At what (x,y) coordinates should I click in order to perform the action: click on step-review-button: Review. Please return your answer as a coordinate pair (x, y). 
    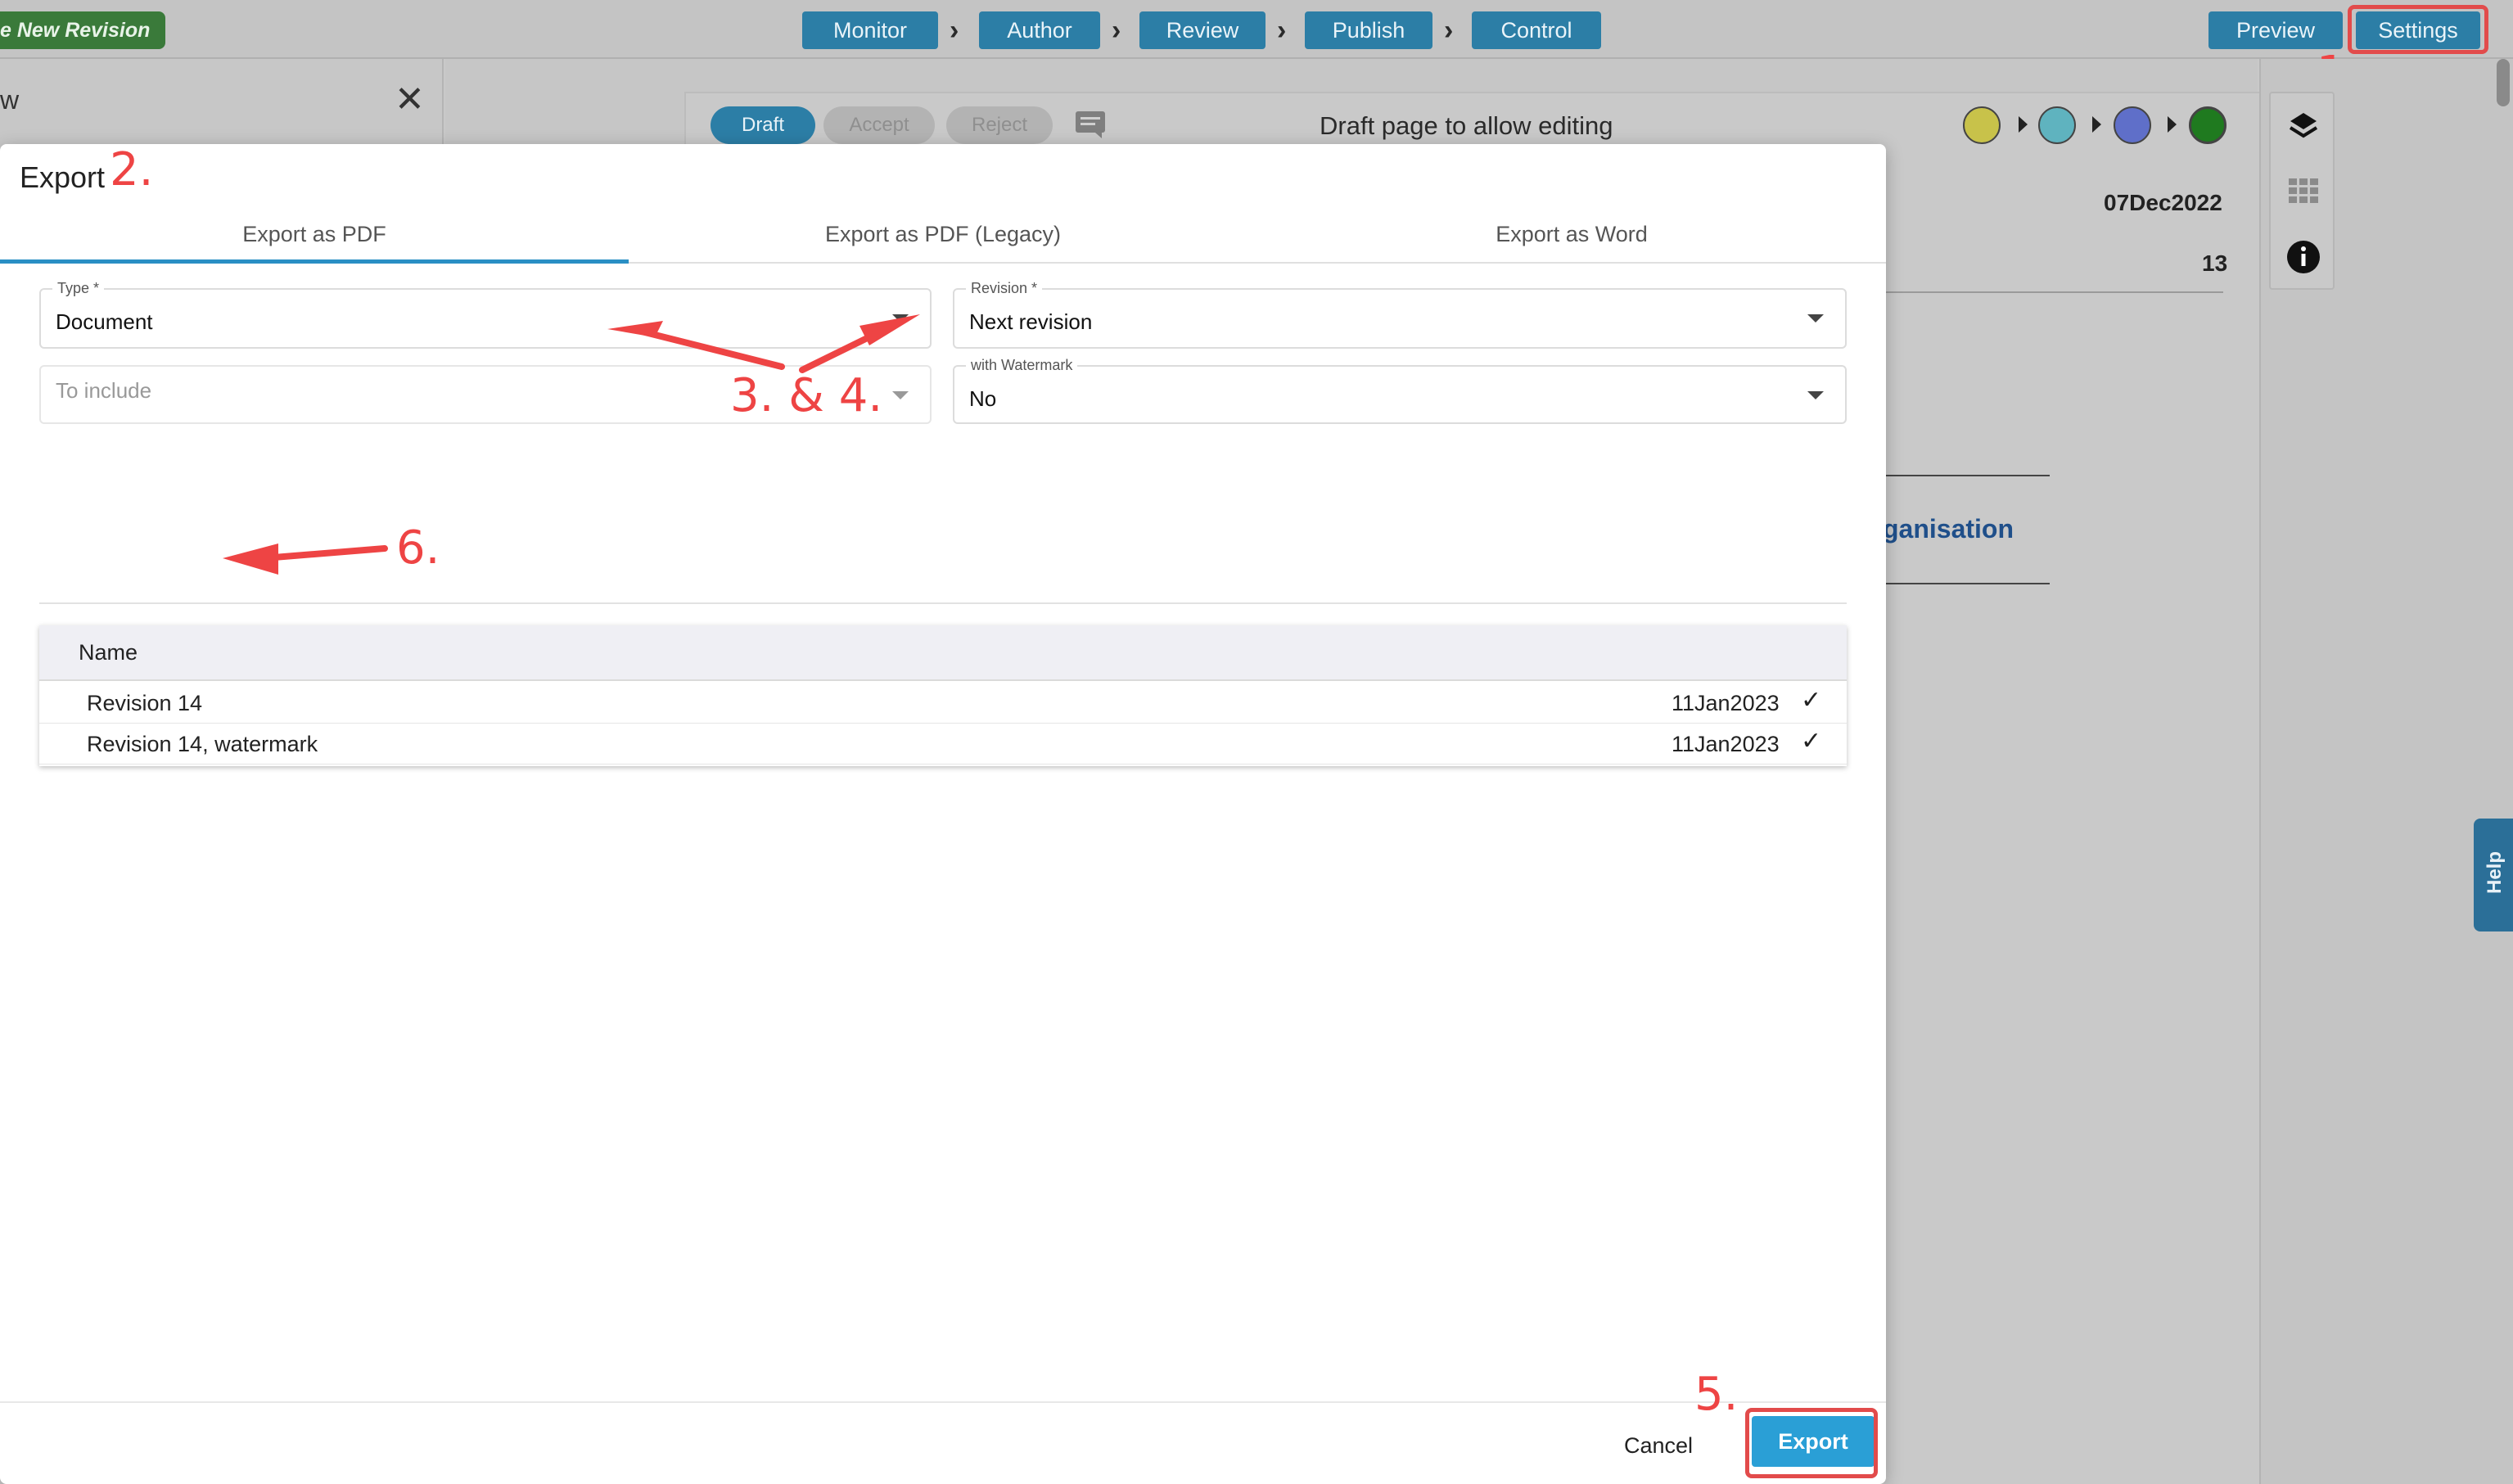
    Looking at the image, I should click on (1202, 30).